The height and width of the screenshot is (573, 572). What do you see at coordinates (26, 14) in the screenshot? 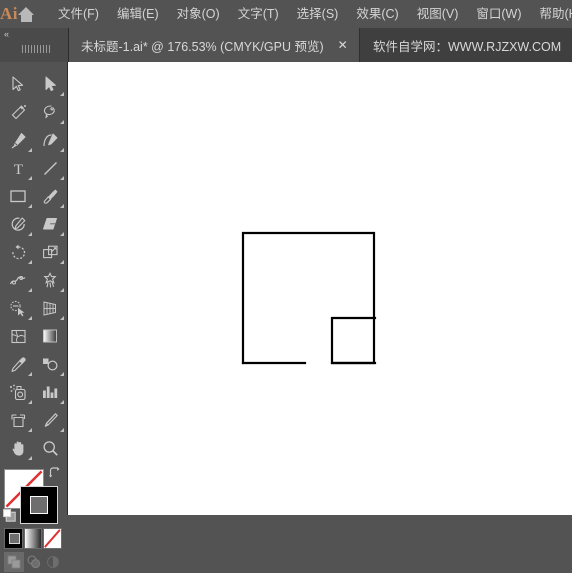
I see `home-icon` at bounding box center [26, 14].